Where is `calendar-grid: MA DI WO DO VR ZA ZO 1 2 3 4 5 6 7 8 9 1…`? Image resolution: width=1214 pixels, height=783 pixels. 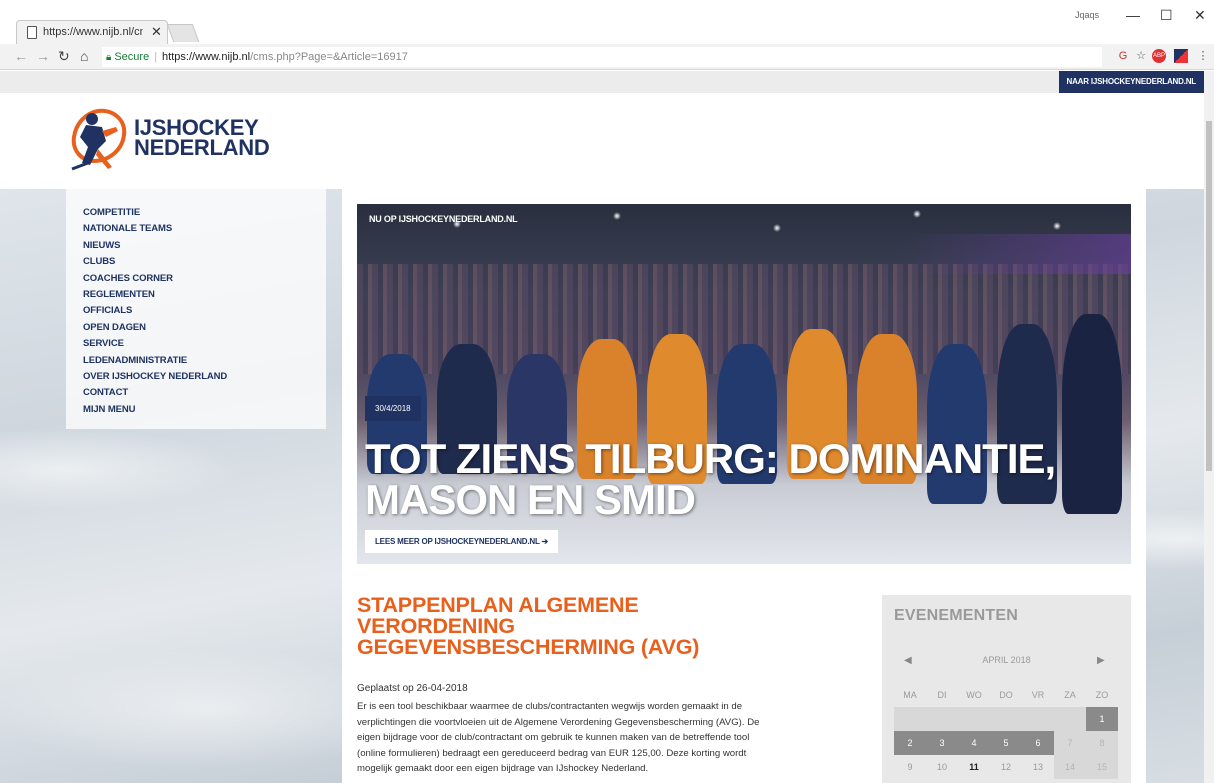
calendar-grid: MA DI WO DO VR ZA ZO 1 2 3 4 5 6 7 8 9 1… is located at coordinates (1006, 731).